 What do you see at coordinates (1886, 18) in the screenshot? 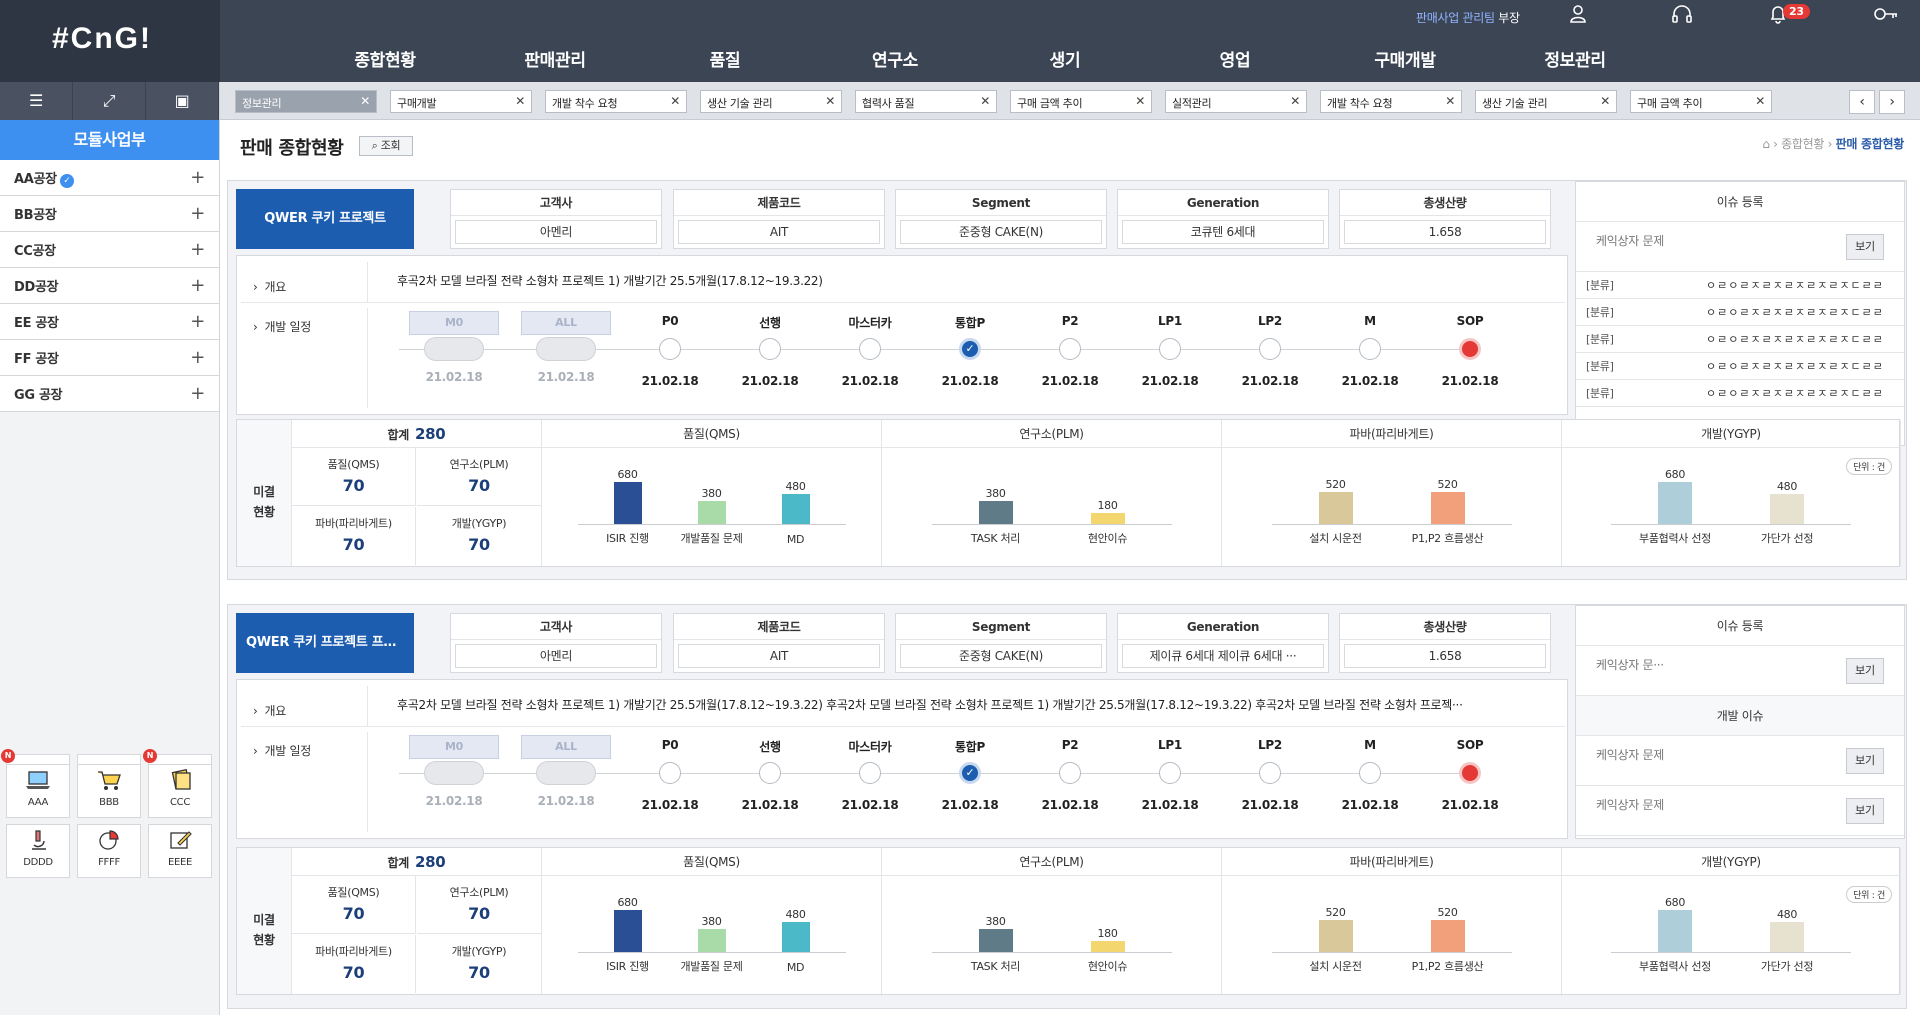
I see `key-icon` at bounding box center [1886, 18].